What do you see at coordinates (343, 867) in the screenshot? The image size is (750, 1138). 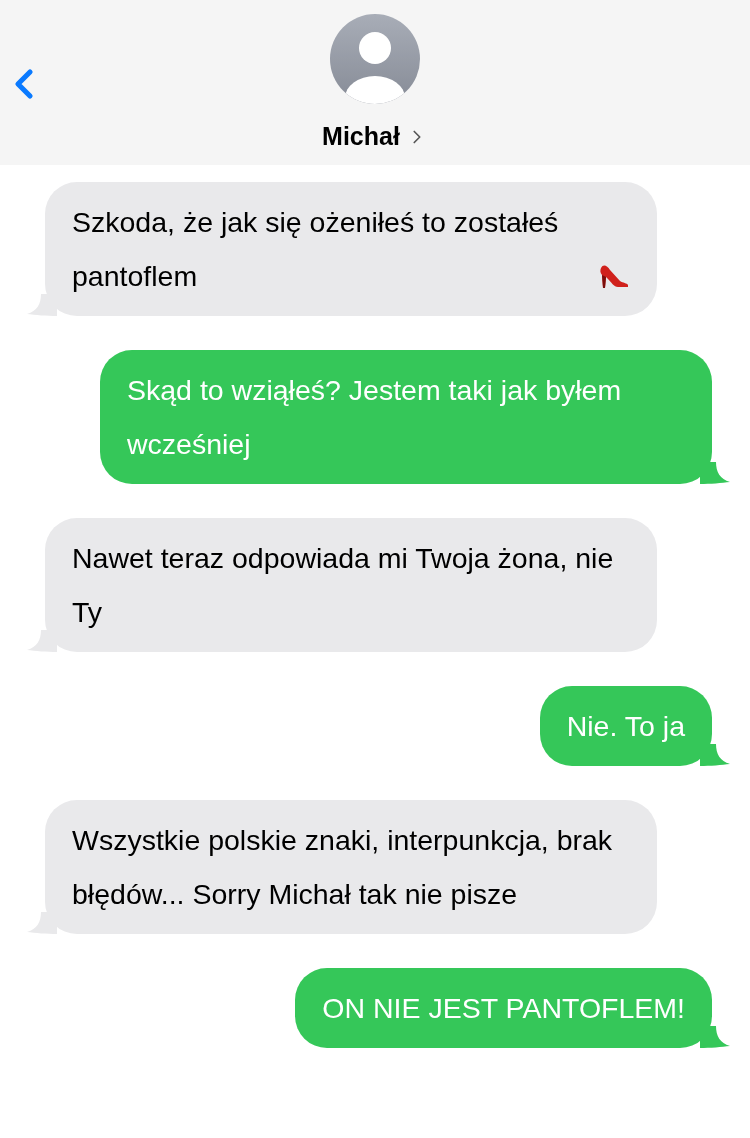 I see `message-text: Wszystkie polskie znaki, interpunkcja, brak błędów... Sorry Michał tak nie pisze` at bounding box center [343, 867].